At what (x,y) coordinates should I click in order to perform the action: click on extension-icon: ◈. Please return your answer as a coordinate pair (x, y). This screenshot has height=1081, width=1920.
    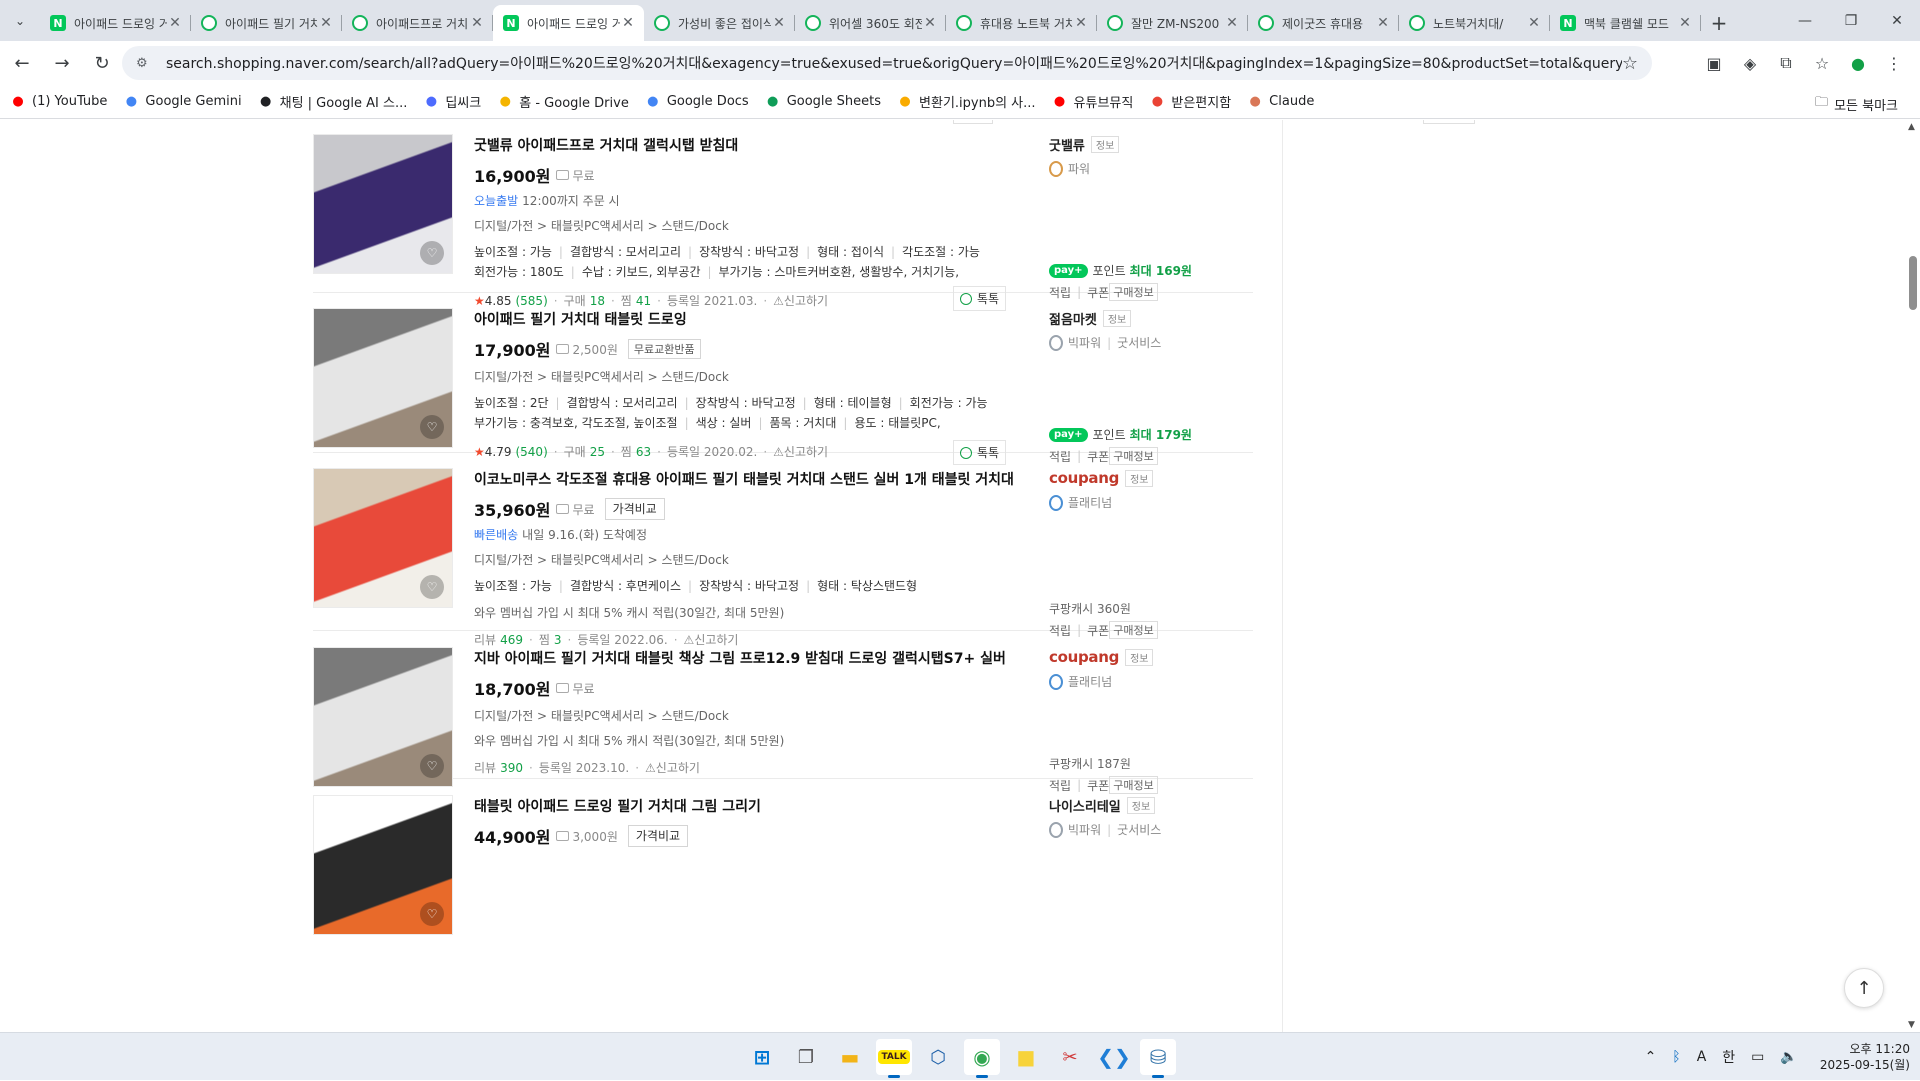
    Looking at the image, I should click on (1750, 63).